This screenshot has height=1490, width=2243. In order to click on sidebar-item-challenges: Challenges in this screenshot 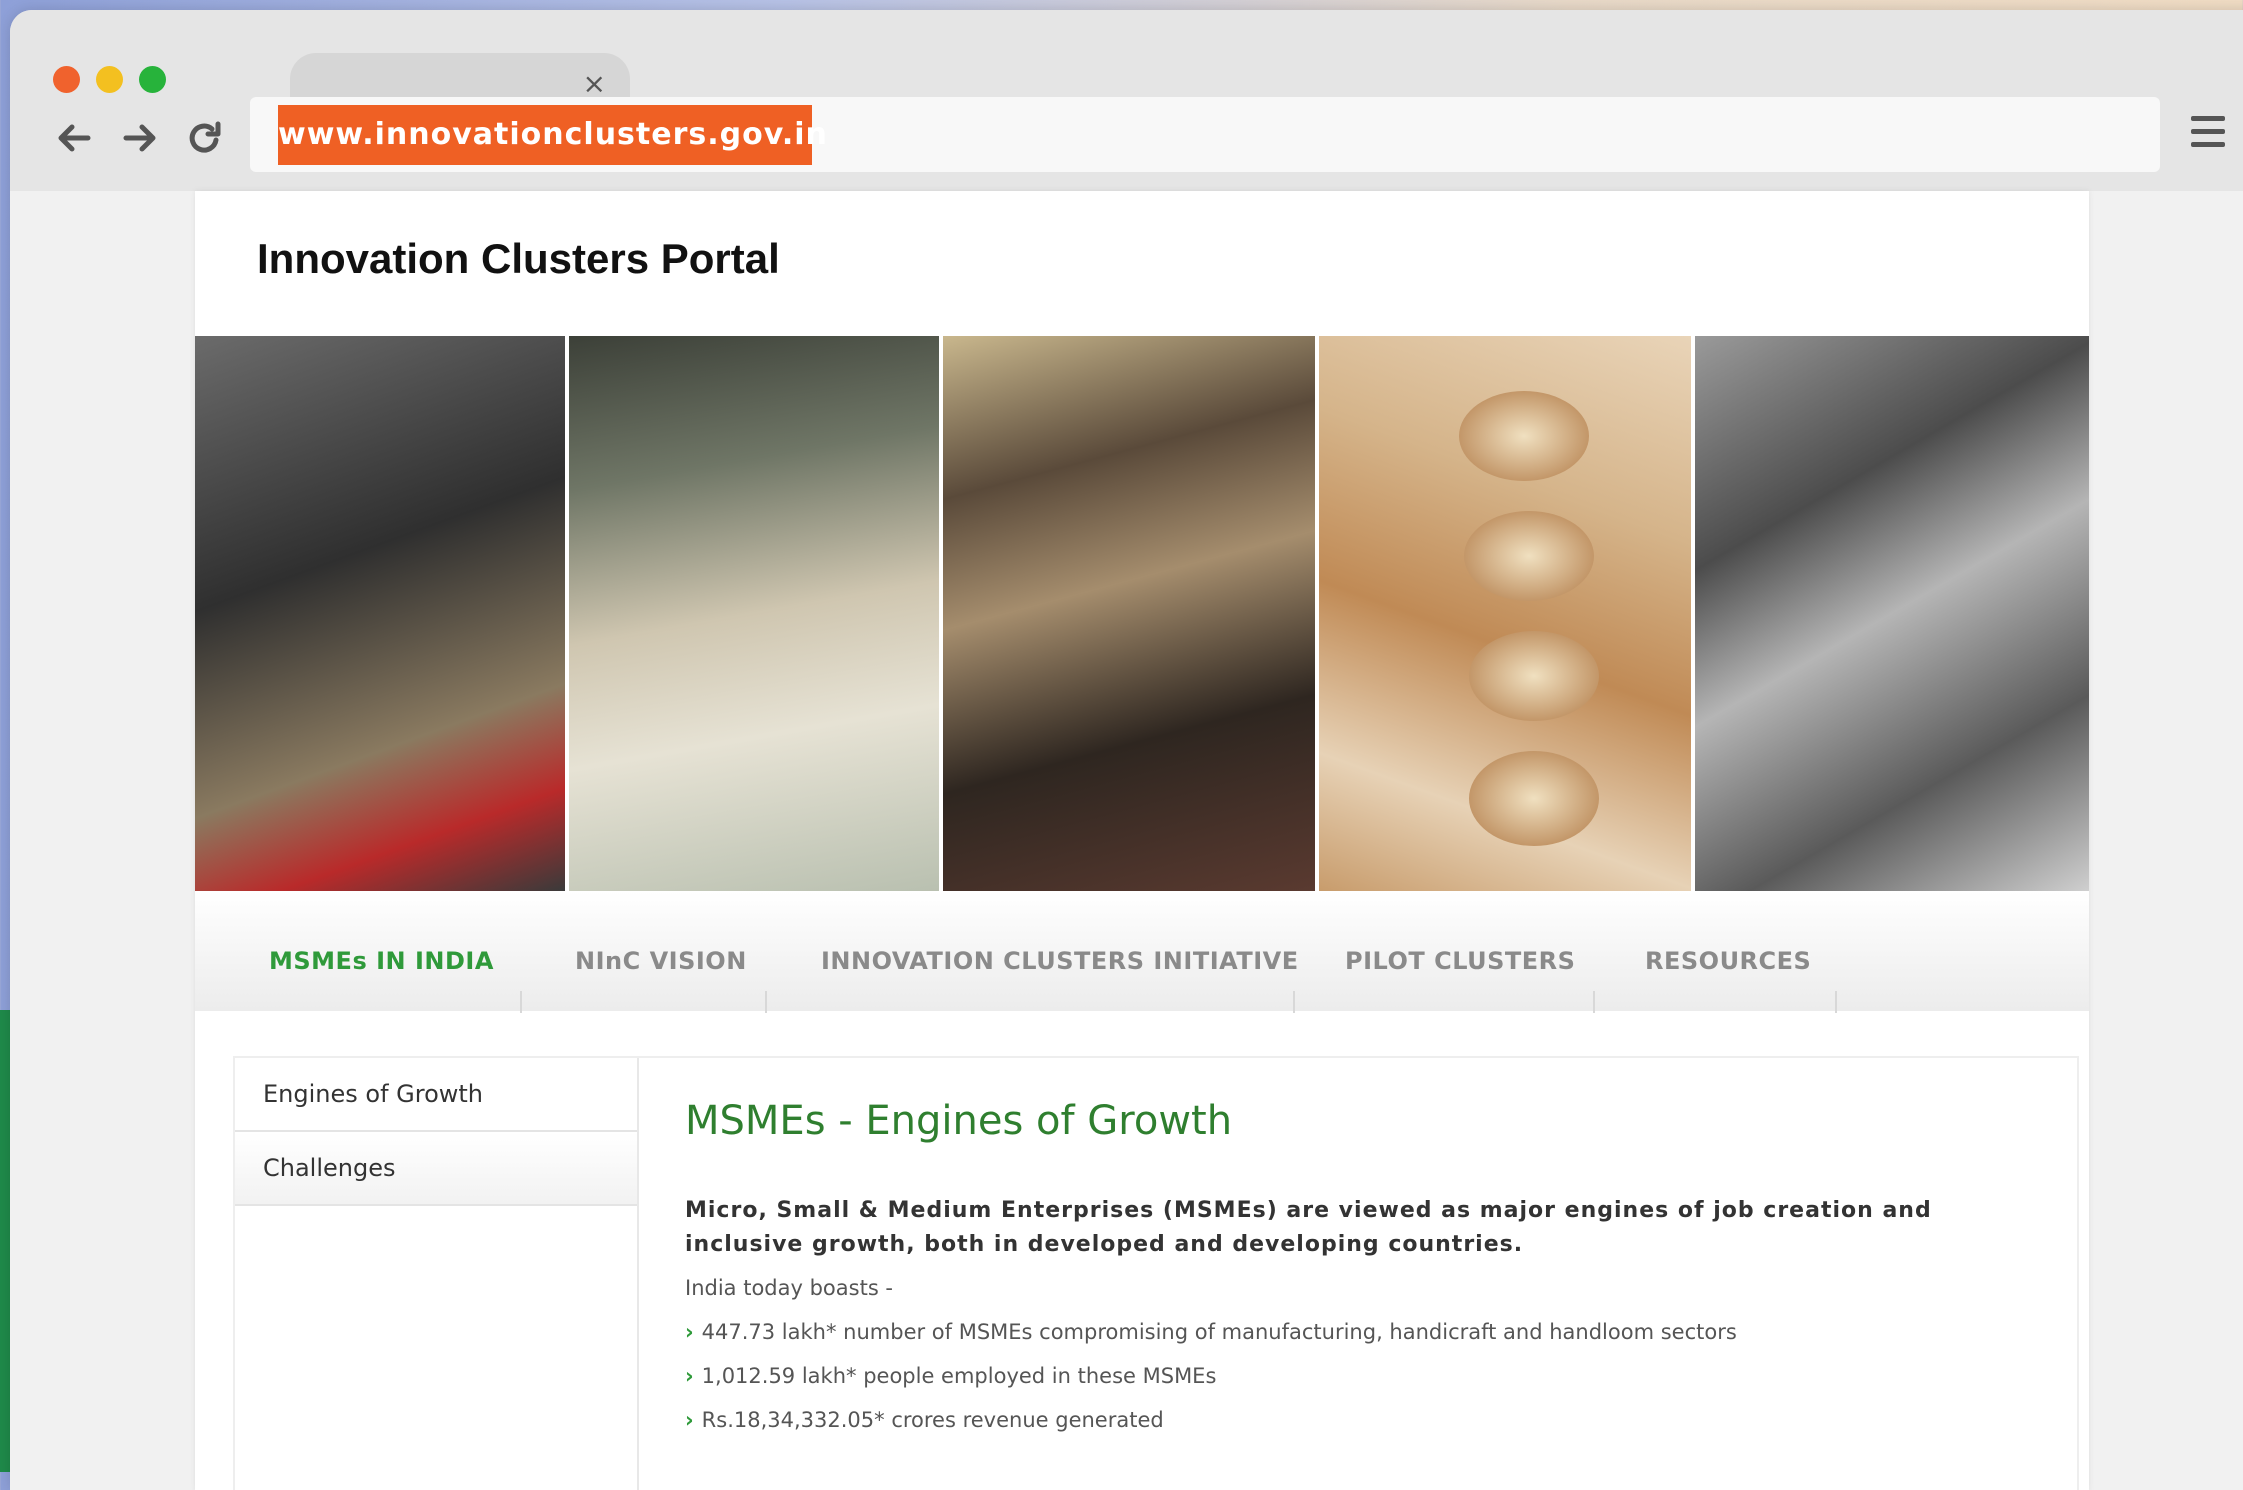, I will do `click(436, 1169)`.